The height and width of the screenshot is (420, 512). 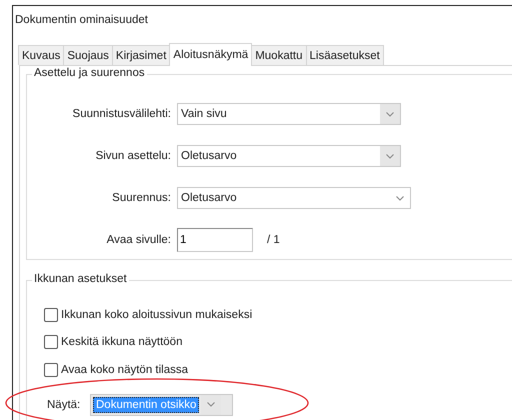 I want to click on group-title: Ikkunan asetukset, so click(x=80, y=279).